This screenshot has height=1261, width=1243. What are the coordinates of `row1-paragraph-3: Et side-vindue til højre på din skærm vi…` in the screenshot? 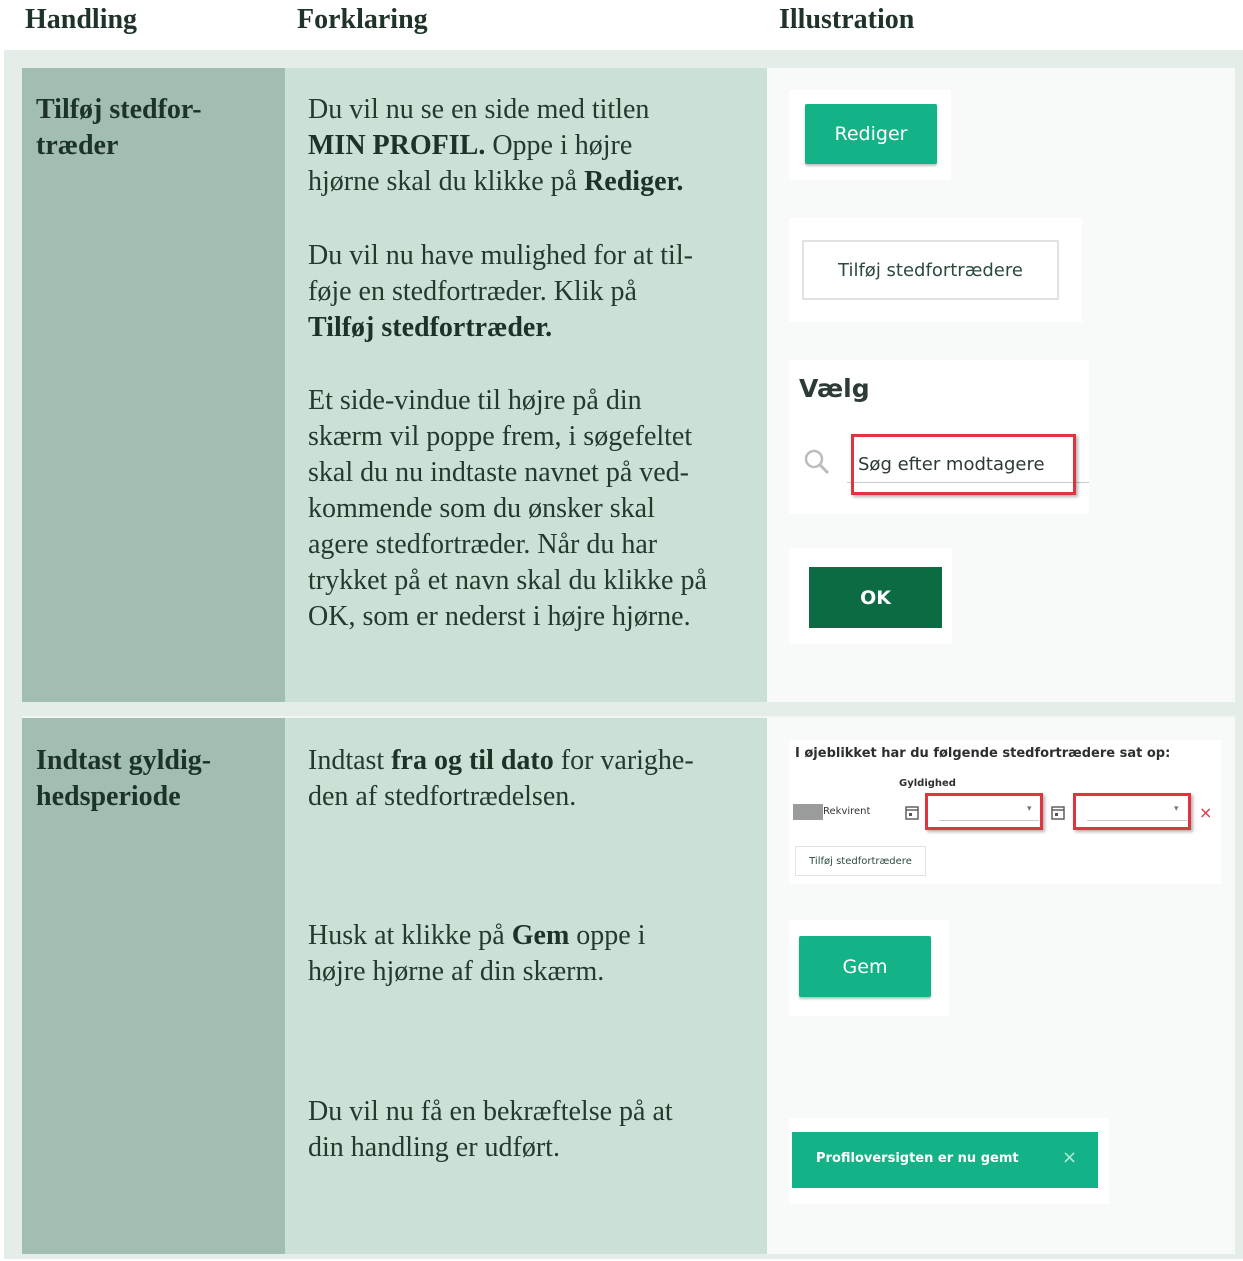 It's located at (507, 508).